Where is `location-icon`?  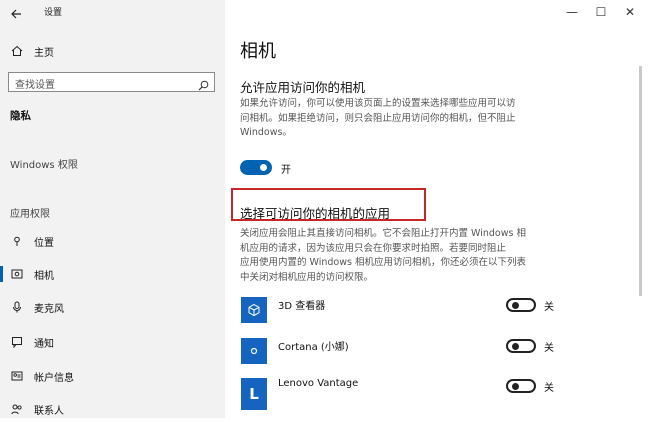 location-icon is located at coordinates (17, 241).